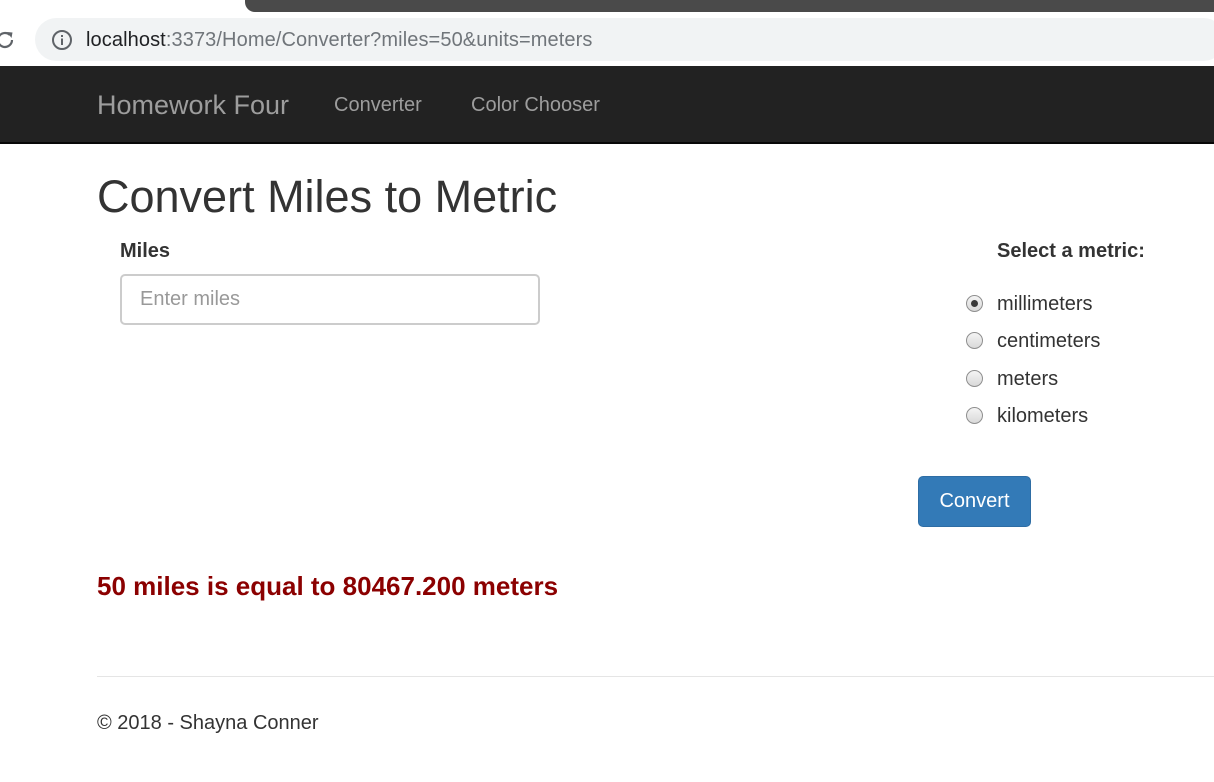 The image size is (1214, 782). What do you see at coordinates (1028, 379) in the screenshot?
I see `radio-label-meters: meters` at bounding box center [1028, 379].